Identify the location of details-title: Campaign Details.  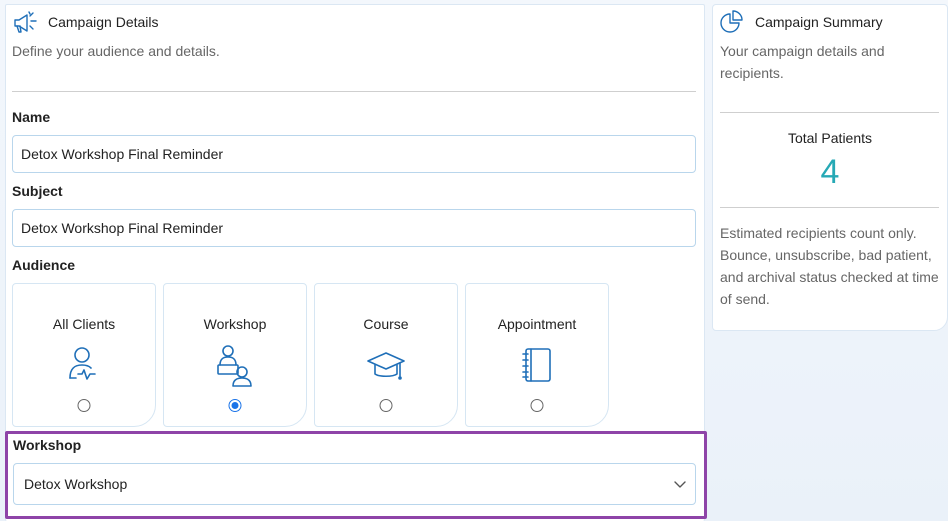
(103, 22).